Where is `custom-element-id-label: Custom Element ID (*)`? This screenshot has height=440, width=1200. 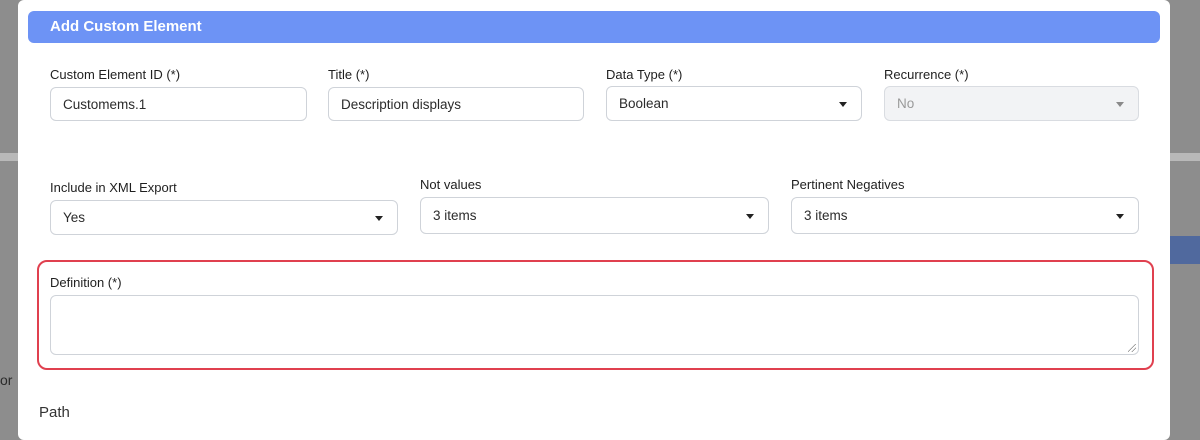
custom-element-id-label: Custom Element ID (*) is located at coordinates (115, 74).